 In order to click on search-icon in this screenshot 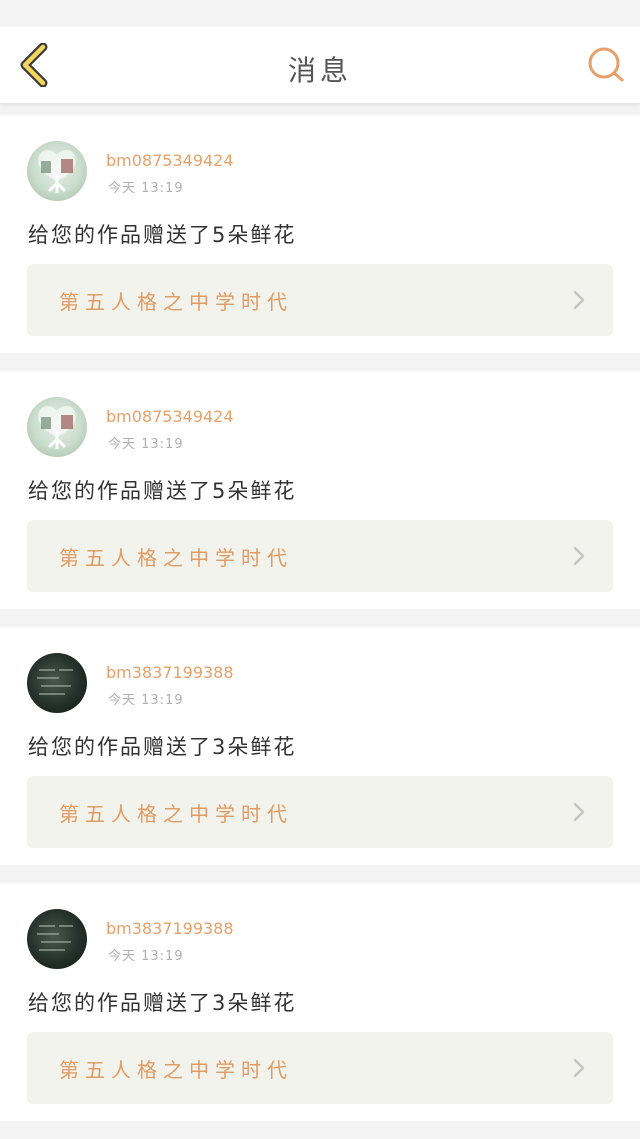, I will do `click(606, 64)`.